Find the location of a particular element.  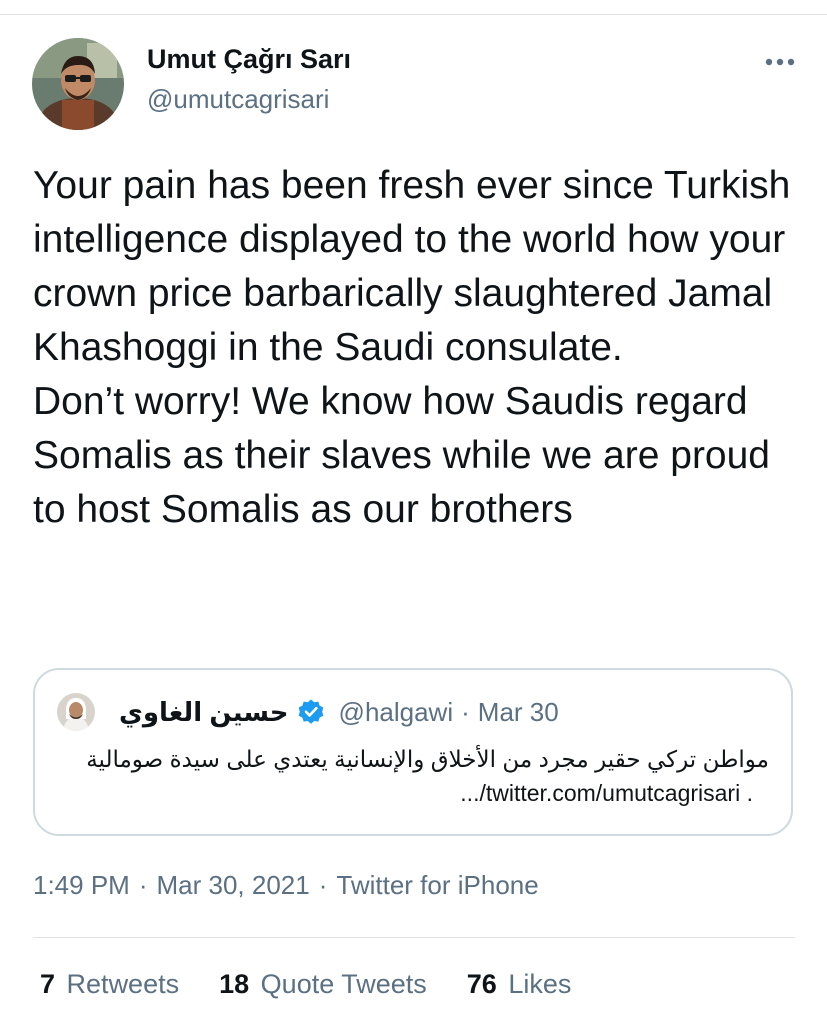

quote-tweets-stat: 18 Quote Tweets is located at coordinates (323, 984).